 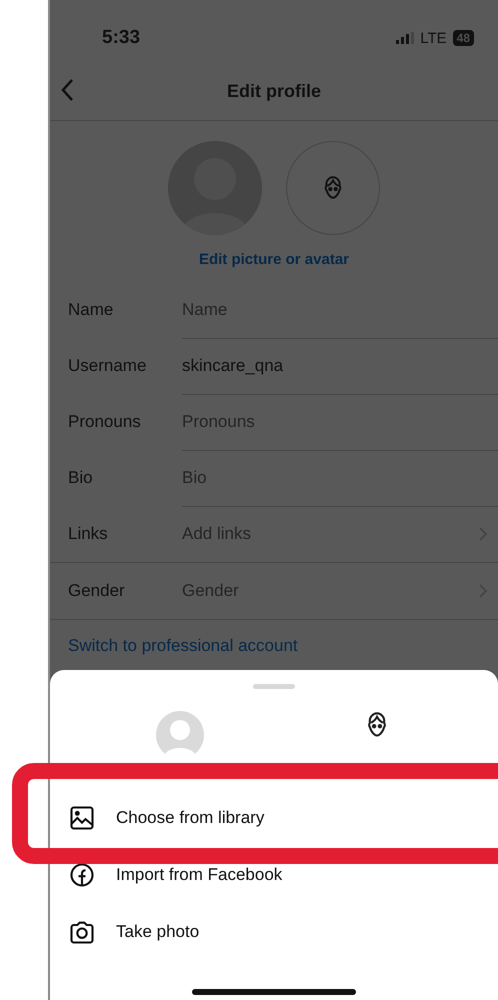 I want to click on signal-icon, so click(x=405, y=38).